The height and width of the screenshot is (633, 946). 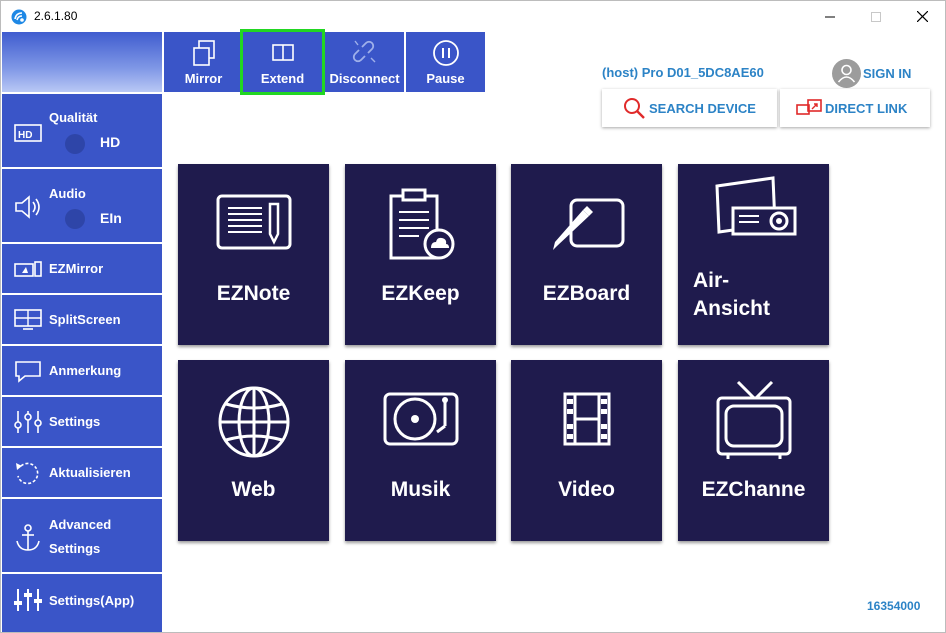 What do you see at coordinates (56, 16) in the screenshot?
I see `window-title: 2.6.1.80` at bounding box center [56, 16].